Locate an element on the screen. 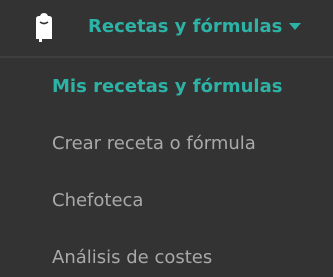  chevron-down-icon is located at coordinates (295, 26).